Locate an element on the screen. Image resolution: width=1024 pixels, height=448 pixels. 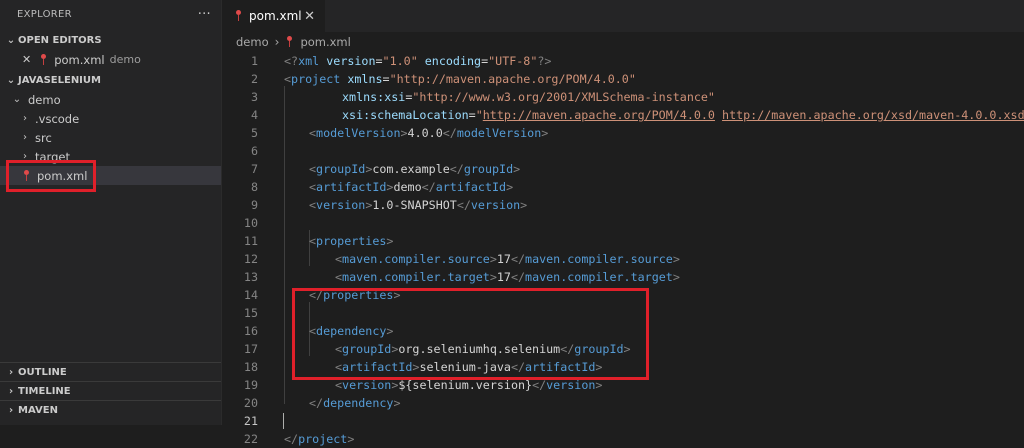
code-text: </dependency> is located at coordinates (355, 403).